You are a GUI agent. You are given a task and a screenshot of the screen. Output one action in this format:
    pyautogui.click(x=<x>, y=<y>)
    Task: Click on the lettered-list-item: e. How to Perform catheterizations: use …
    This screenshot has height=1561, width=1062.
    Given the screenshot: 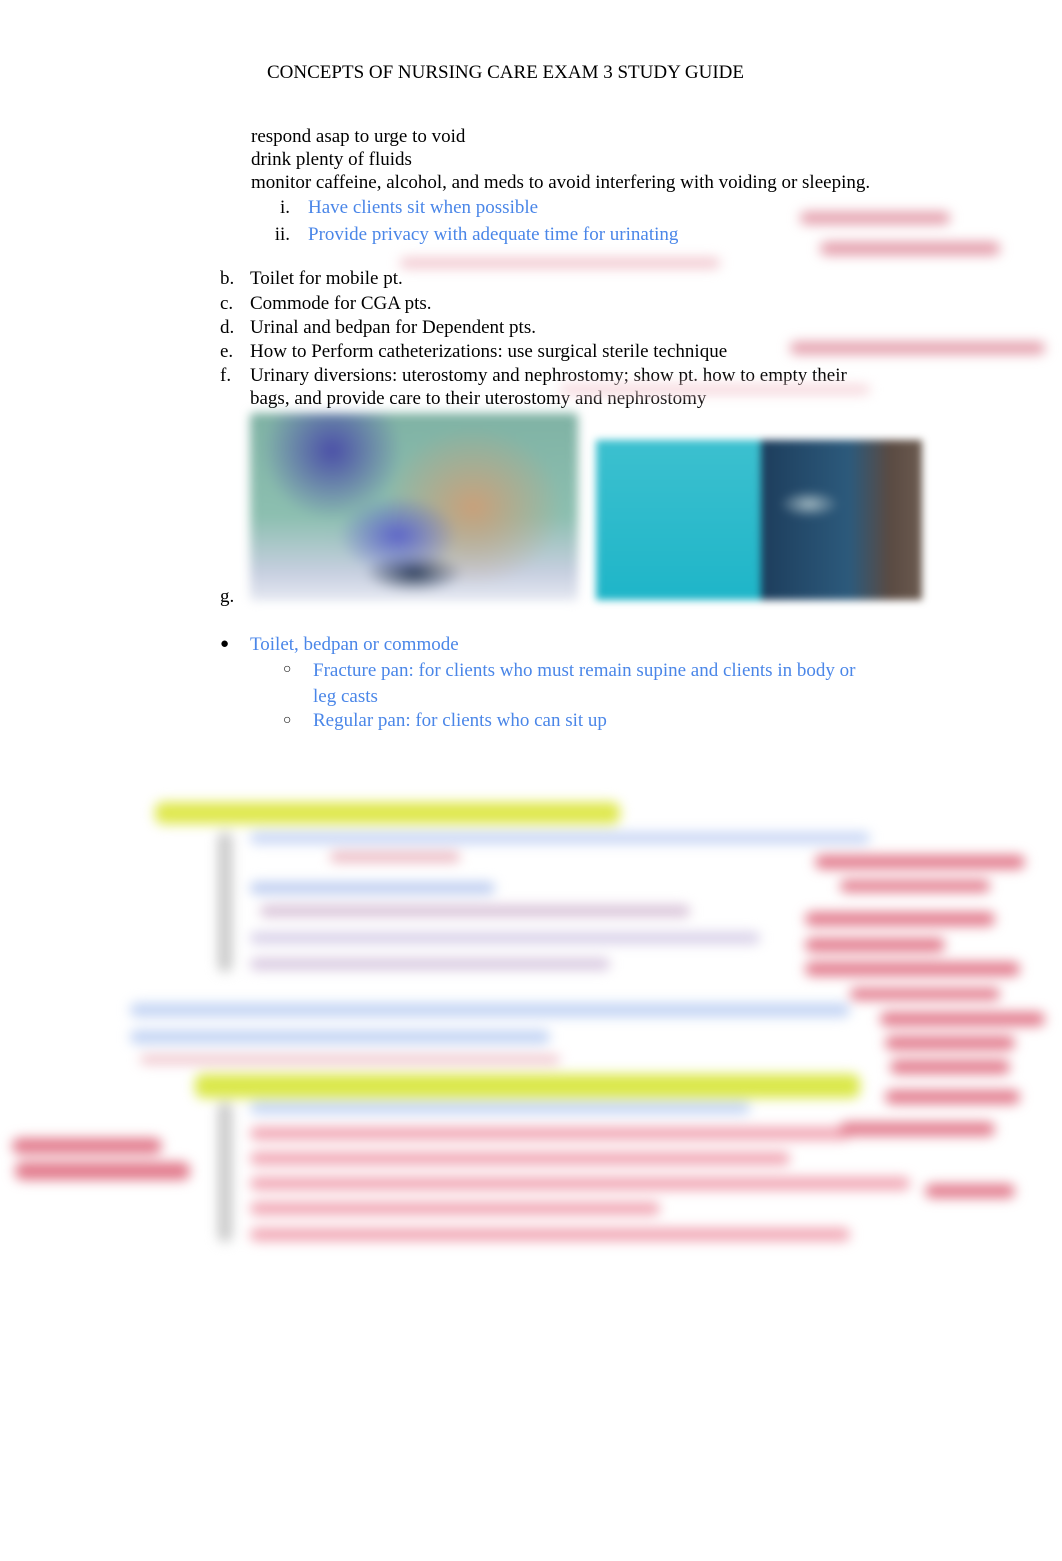 What is the action you would take?
    pyautogui.click(x=473, y=351)
    